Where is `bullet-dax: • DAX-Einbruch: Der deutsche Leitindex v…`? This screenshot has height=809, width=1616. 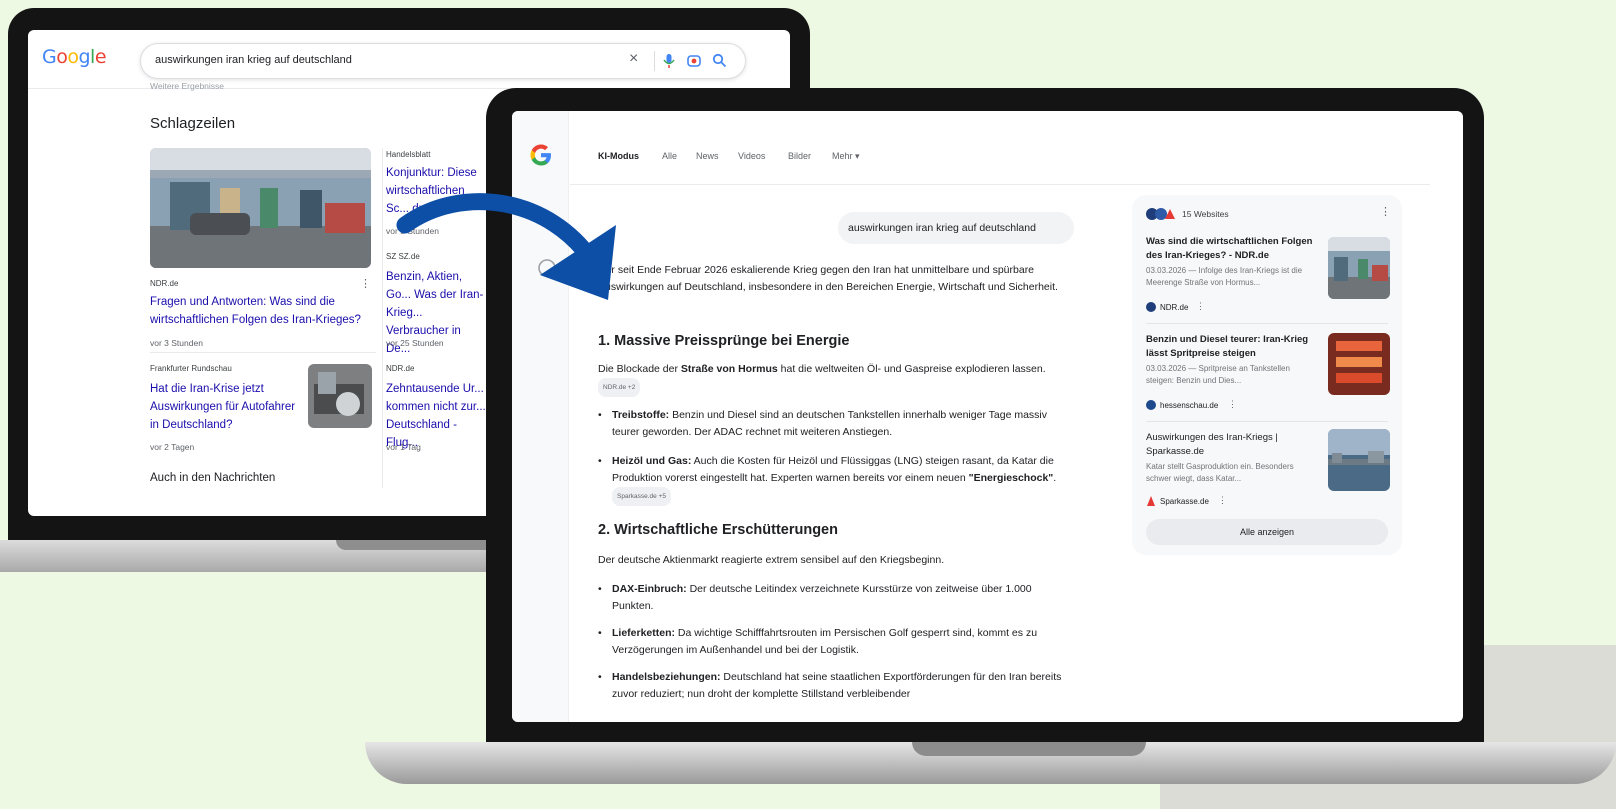
bullet-dax: • DAX-Einbruch: Der deutsche Leitindex v… is located at coordinates (833, 598).